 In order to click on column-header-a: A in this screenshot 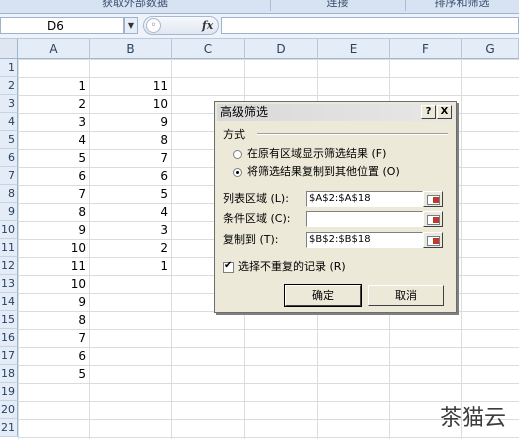, I will do `click(54, 49)`.